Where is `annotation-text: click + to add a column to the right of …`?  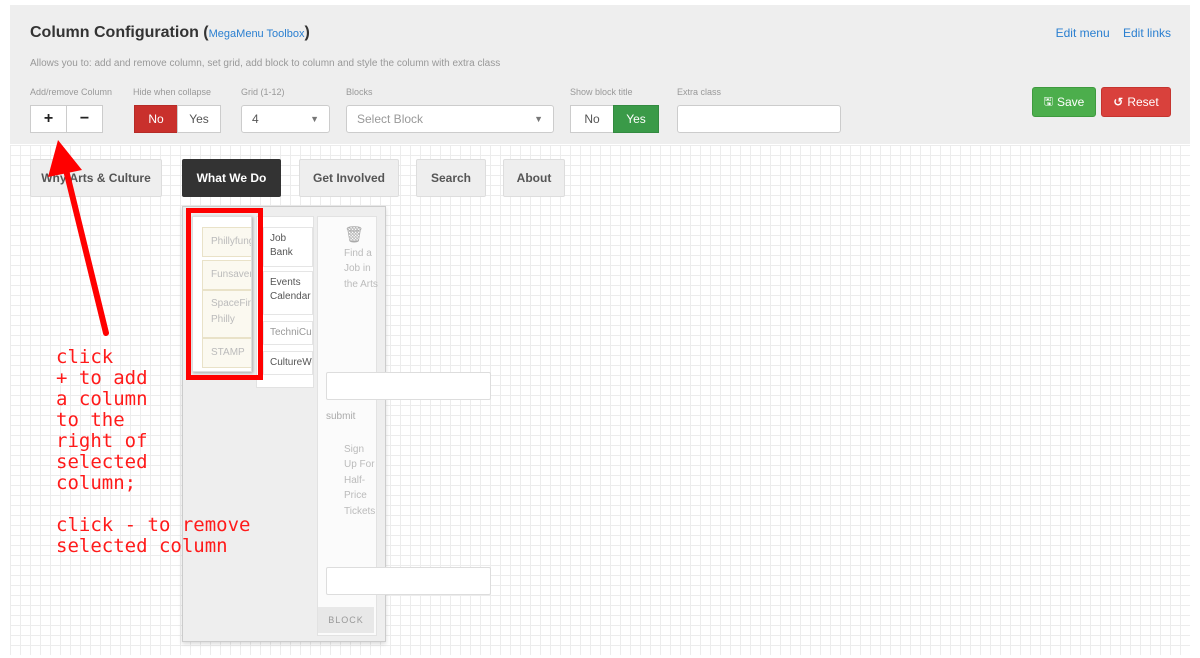
annotation-text: click + to add a column to the right of … is located at coordinates (153, 451).